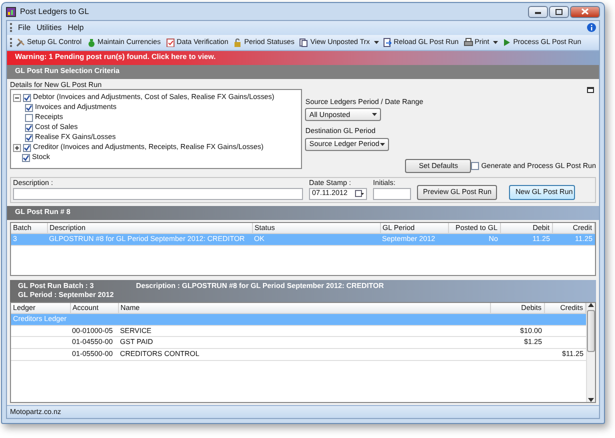 The width and height of the screenshot is (615, 438). I want to click on close-button, so click(585, 12).